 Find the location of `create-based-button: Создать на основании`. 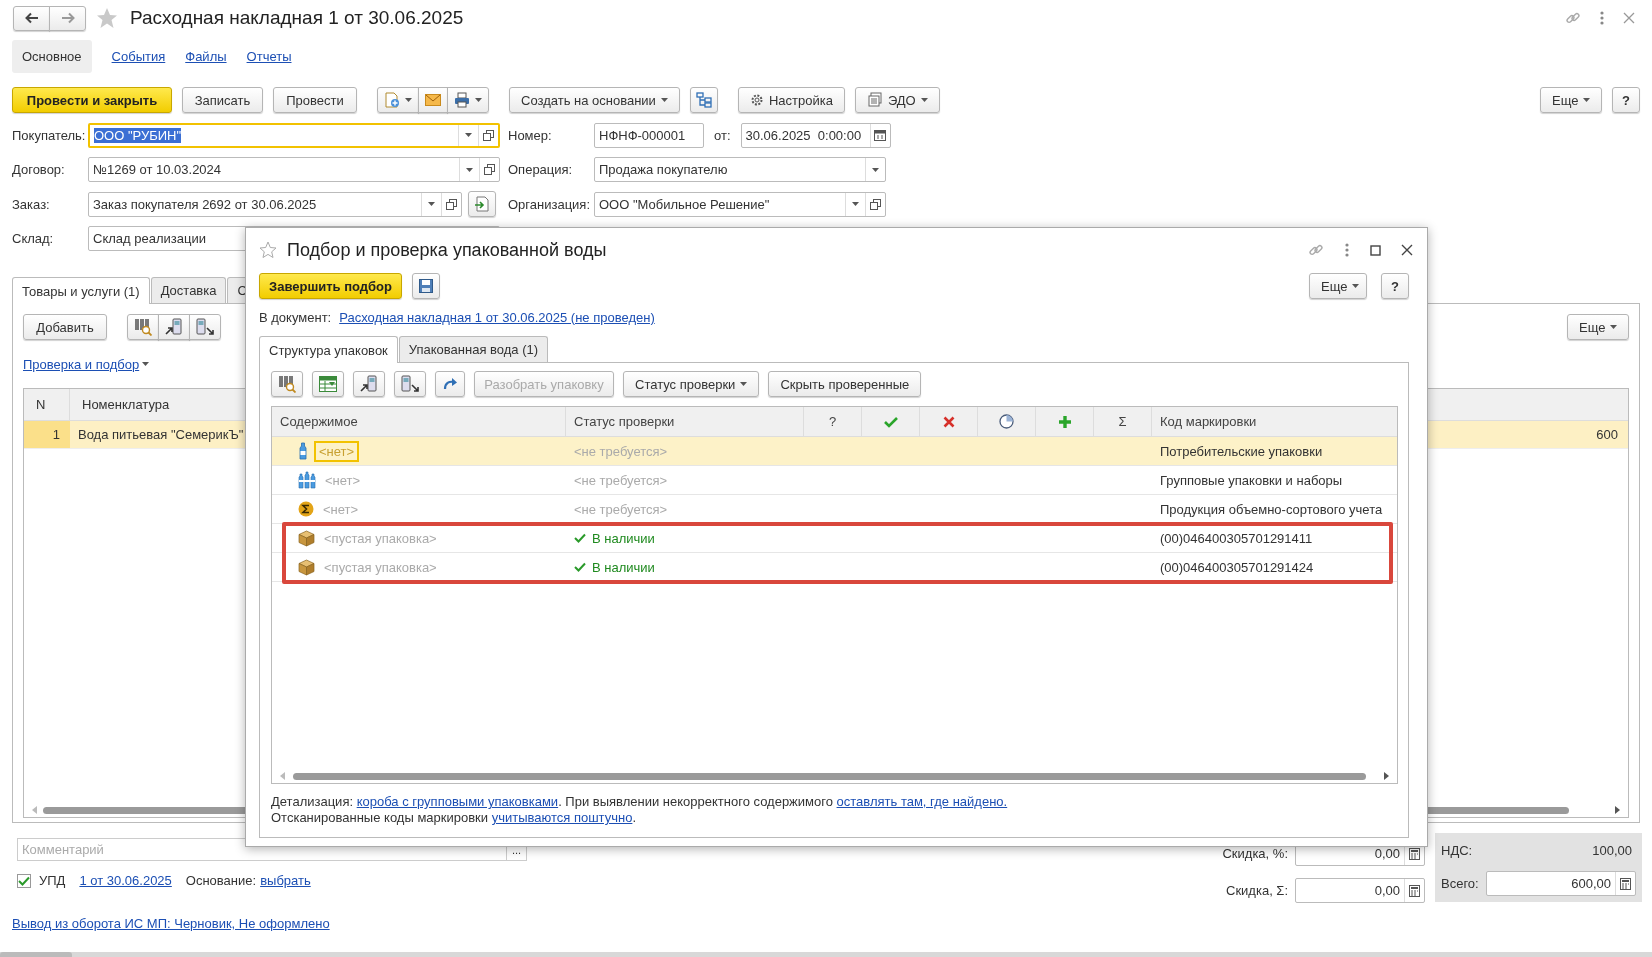

create-based-button: Создать на основании is located at coordinates (594, 100).